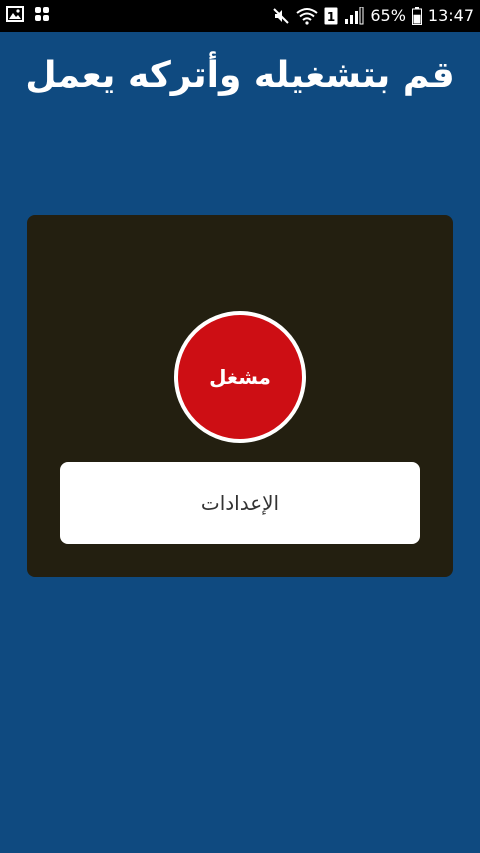 The height and width of the screenshot is (853, 480). What do you see at coordinates (28, 14) in the screenshot?
I see `status-left` at bounding box center [28, 14].